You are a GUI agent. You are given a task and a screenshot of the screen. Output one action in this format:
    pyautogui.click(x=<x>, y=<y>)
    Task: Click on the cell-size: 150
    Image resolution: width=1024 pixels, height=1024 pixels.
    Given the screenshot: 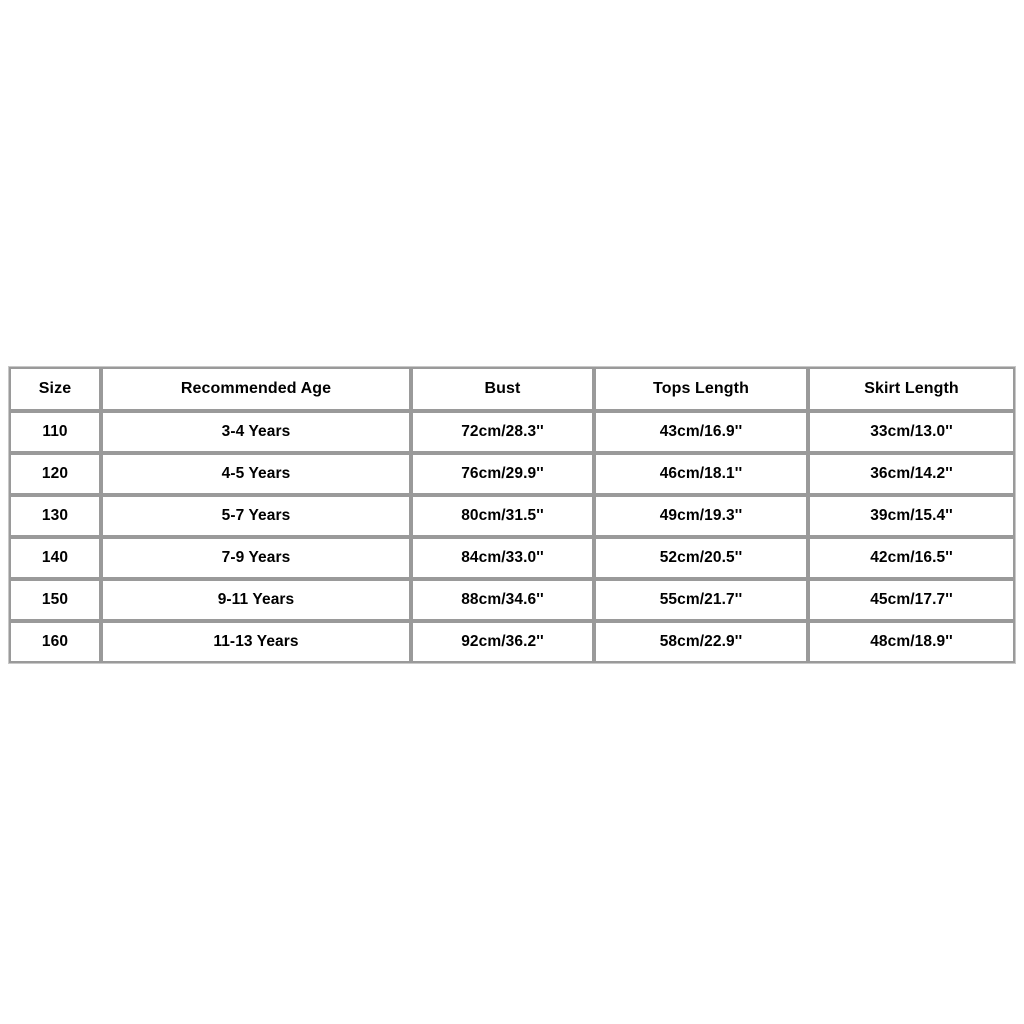 What is the action you would take?
    pyautogui.click(x=55, y=600)
    